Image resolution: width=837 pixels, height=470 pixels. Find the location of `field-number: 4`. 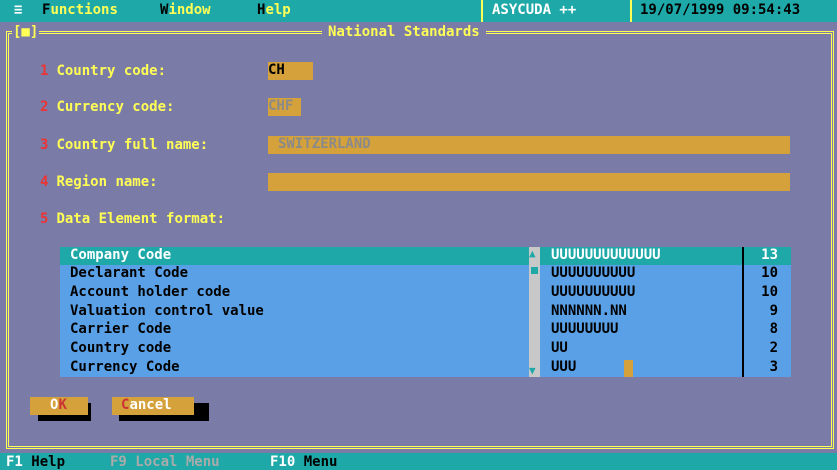

field-number: 4 is located at coordinates (44, 182).